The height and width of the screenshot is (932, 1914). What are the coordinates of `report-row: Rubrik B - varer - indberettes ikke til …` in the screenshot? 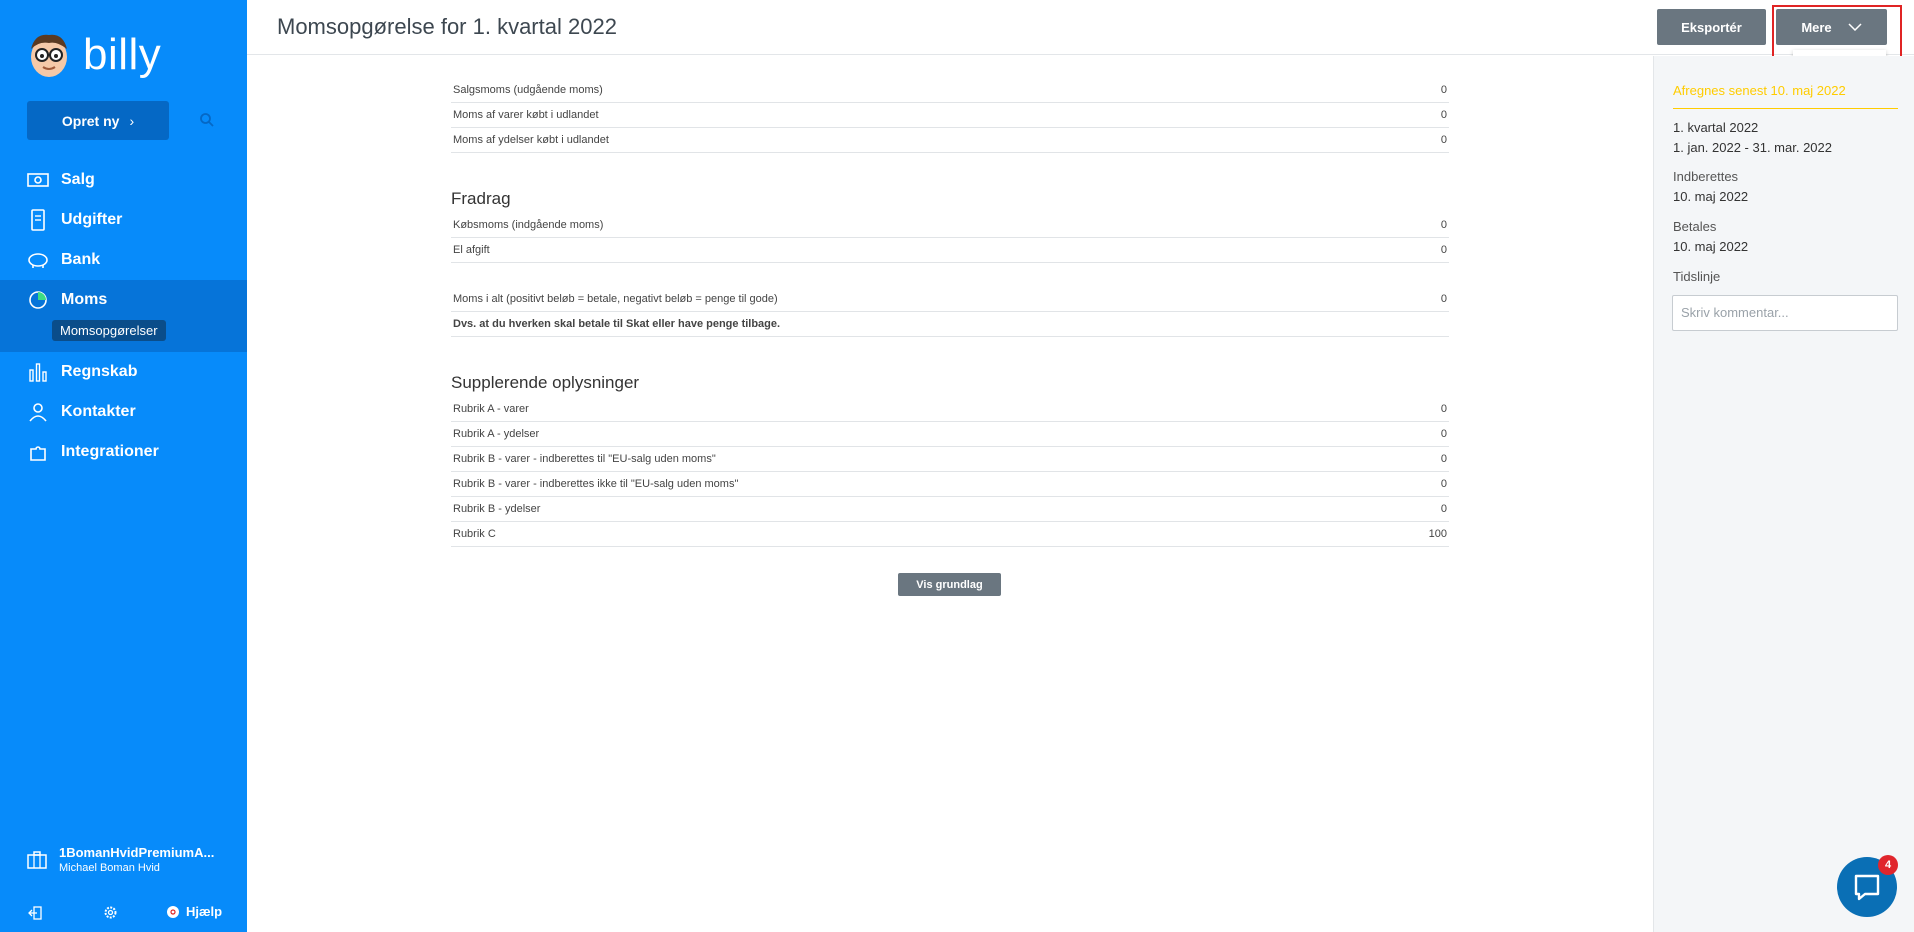 It's located at (950, 484).